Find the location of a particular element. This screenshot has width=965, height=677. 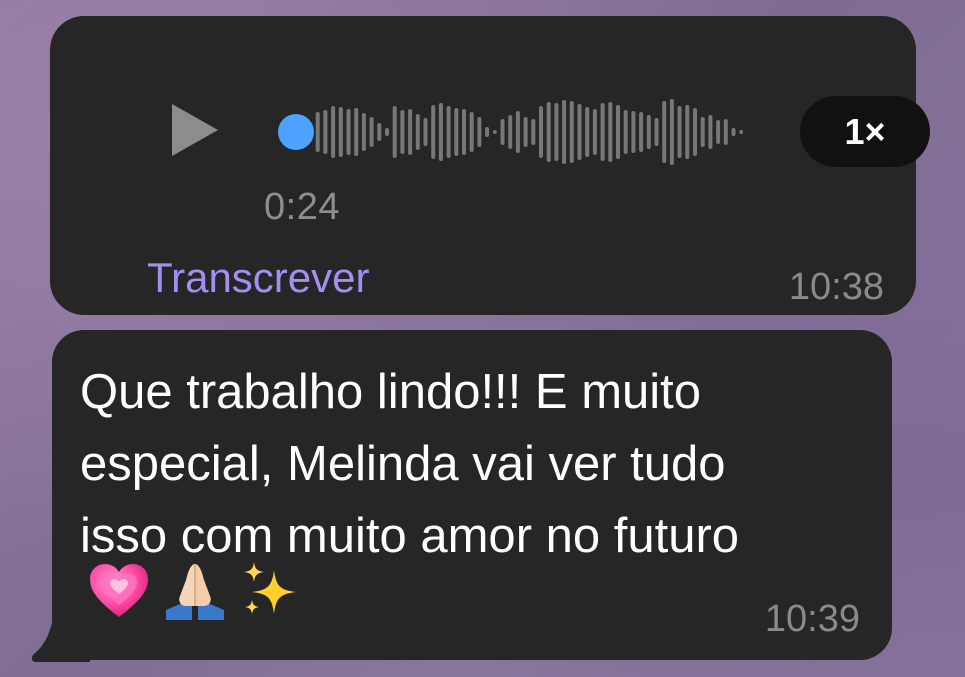

text-message-timestamp: 10:39 is located at coordinates (812, 619).